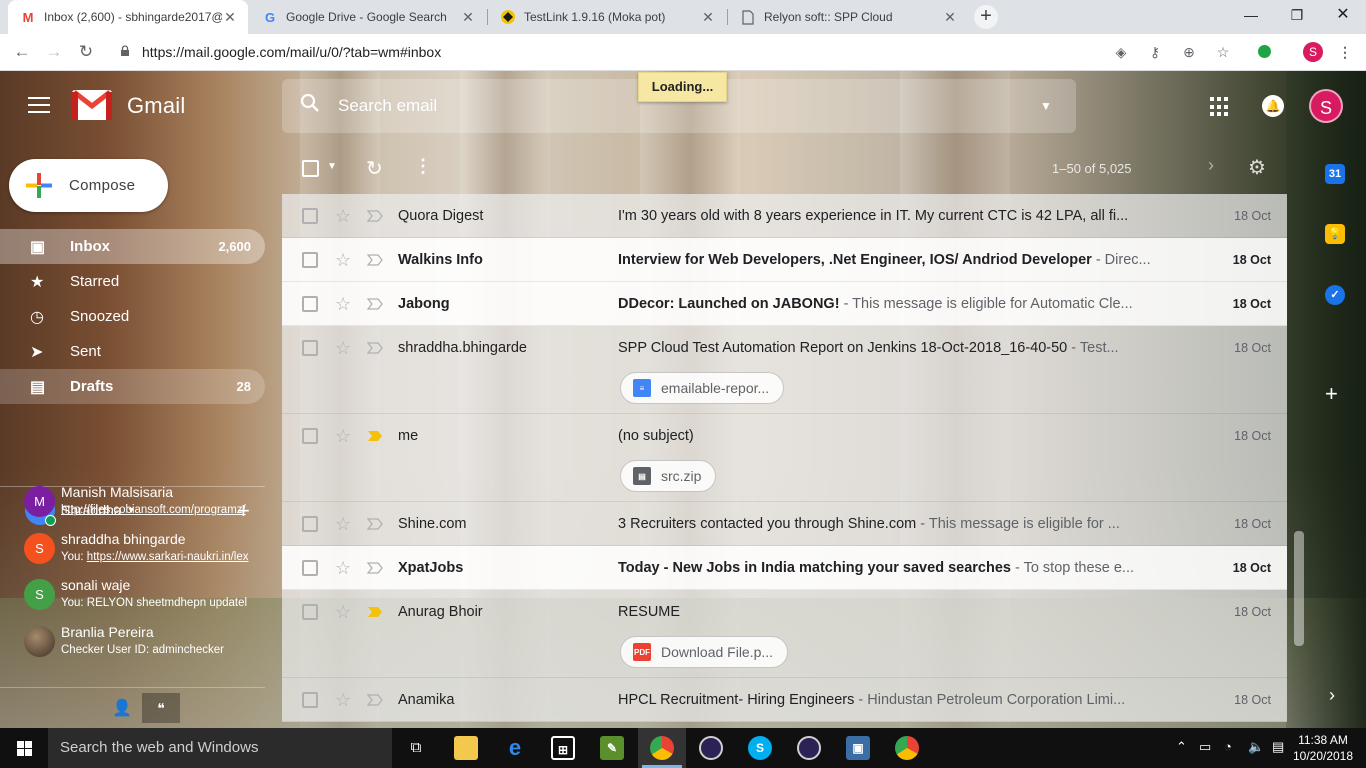 The height and width of the screenshot is (768, 1366). Describe the element at coordinates (132, 281) in the screenshot. I see `sidebar-item-starred: ★ Starred` at that location.